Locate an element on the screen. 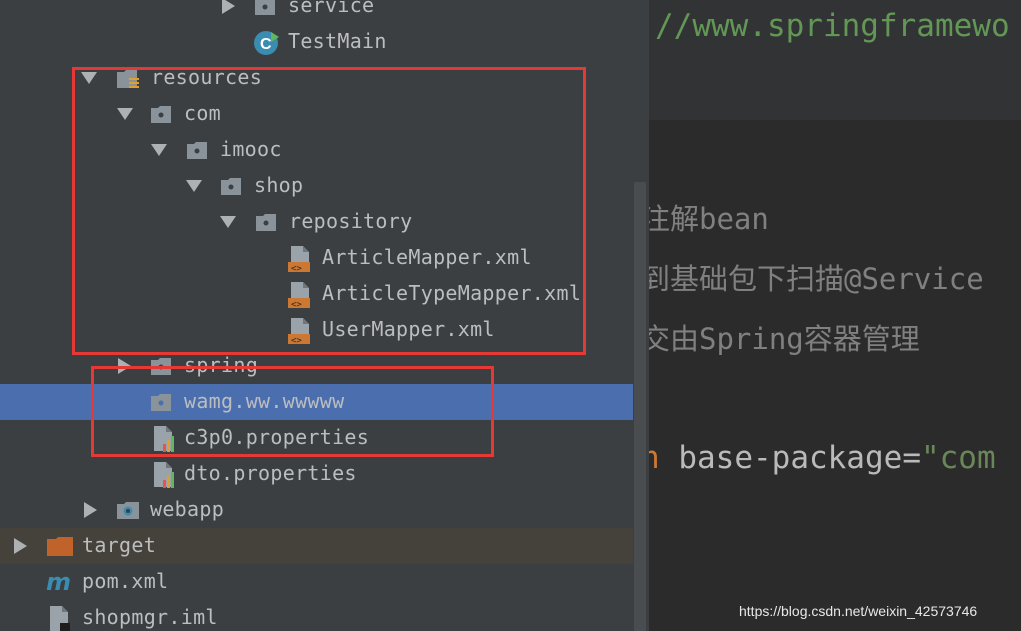  package-folder-icon is located at coordinates (265, 8).